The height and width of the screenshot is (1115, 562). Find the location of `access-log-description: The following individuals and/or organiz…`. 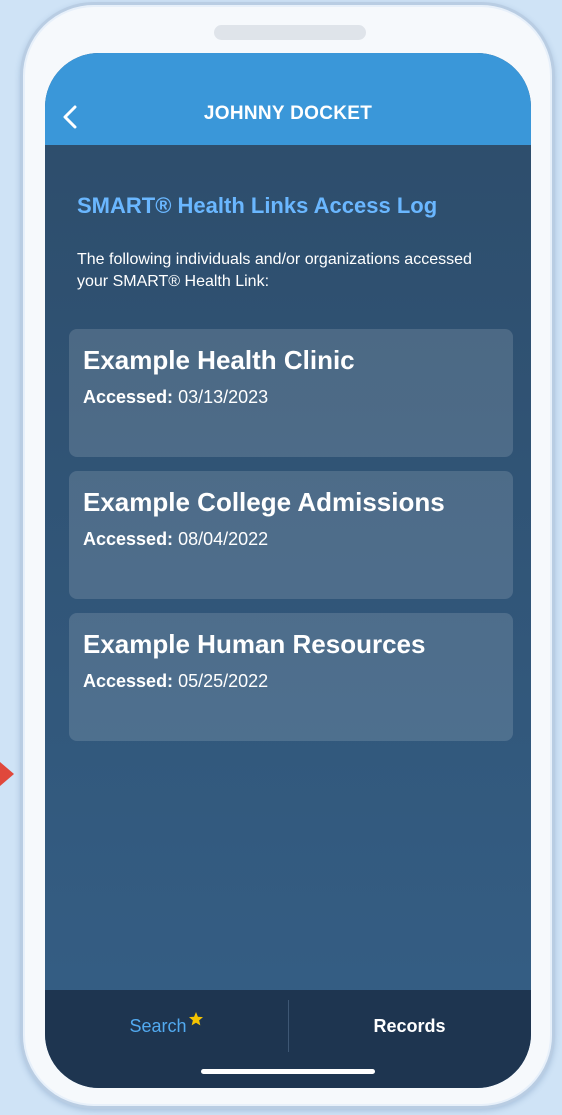

access-log-description: The following individuals and/or organiz… is located at coordinates (274, 270).